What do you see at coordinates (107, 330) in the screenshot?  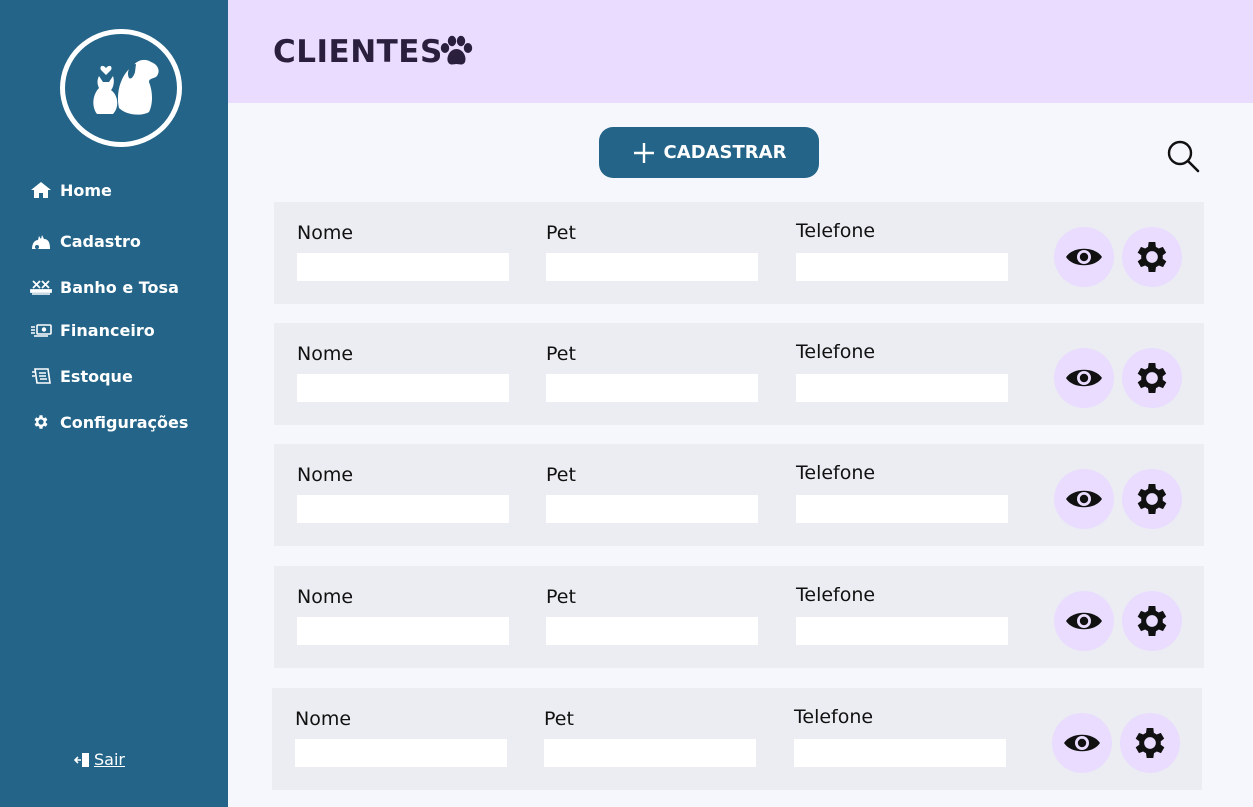 I see `sidebar-item-label: Financeiro` at bounding box center [107, 330].